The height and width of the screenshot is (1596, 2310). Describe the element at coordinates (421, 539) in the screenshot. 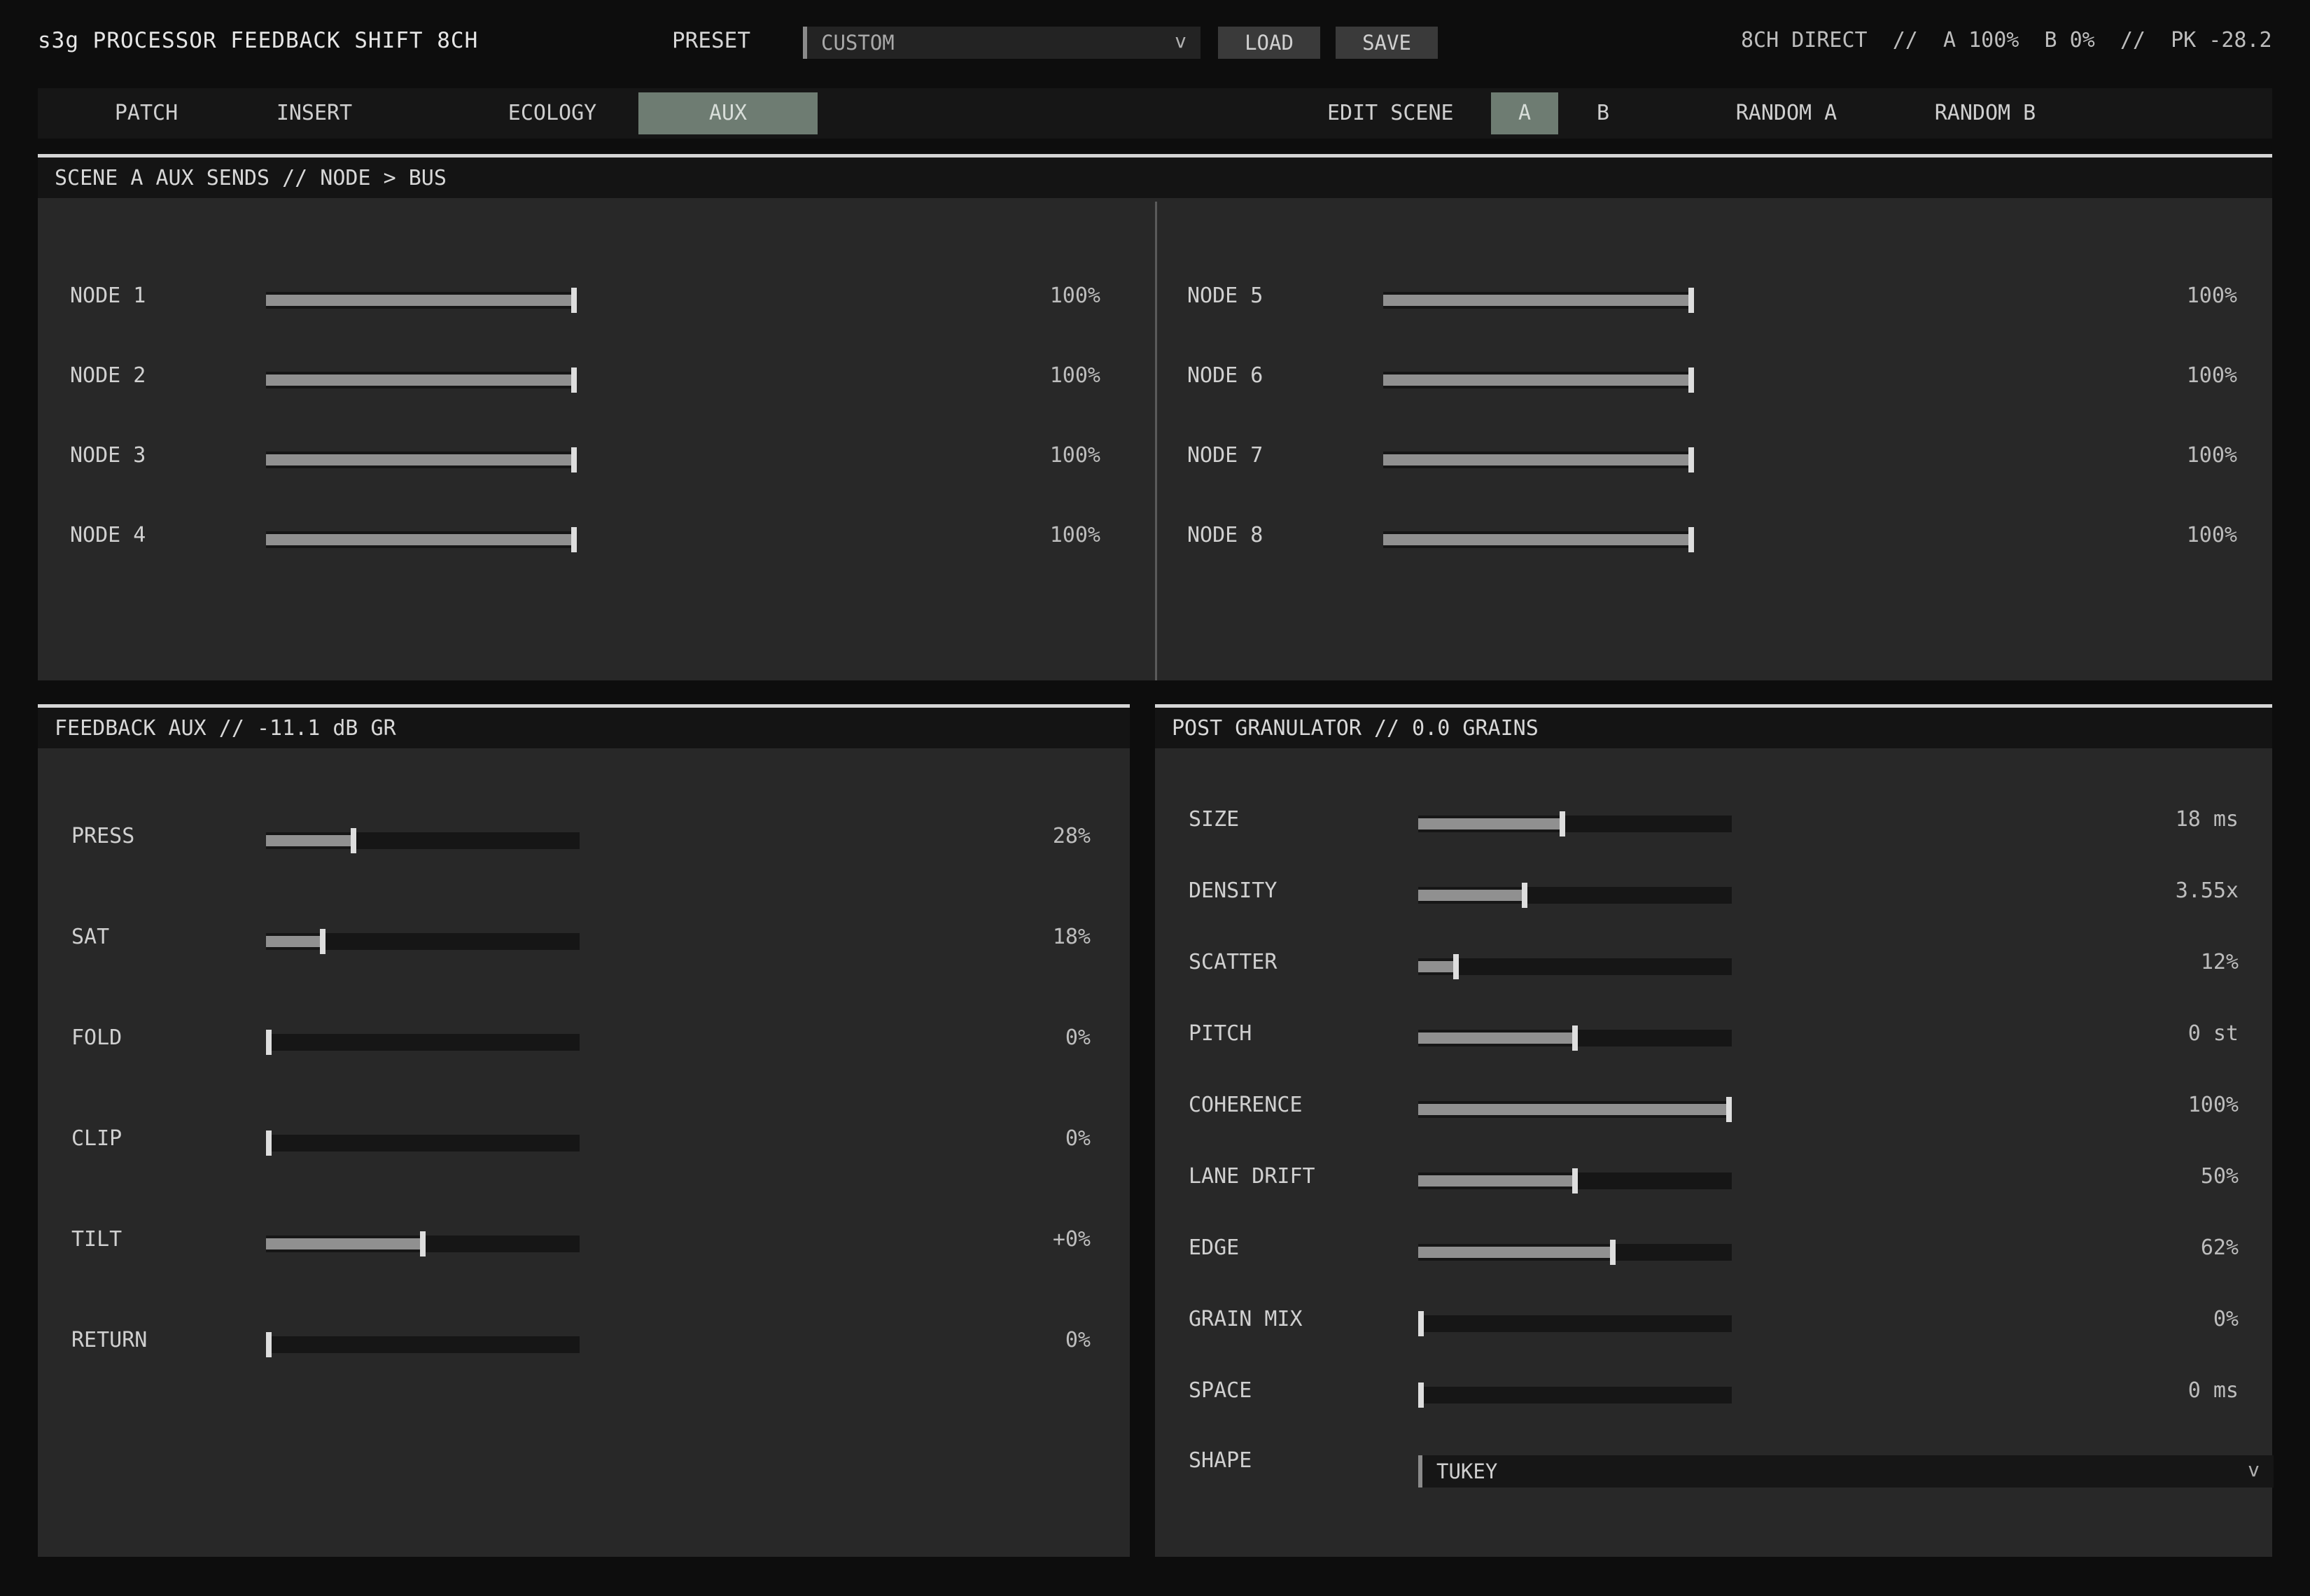

I see `node-4-slider` at that location.